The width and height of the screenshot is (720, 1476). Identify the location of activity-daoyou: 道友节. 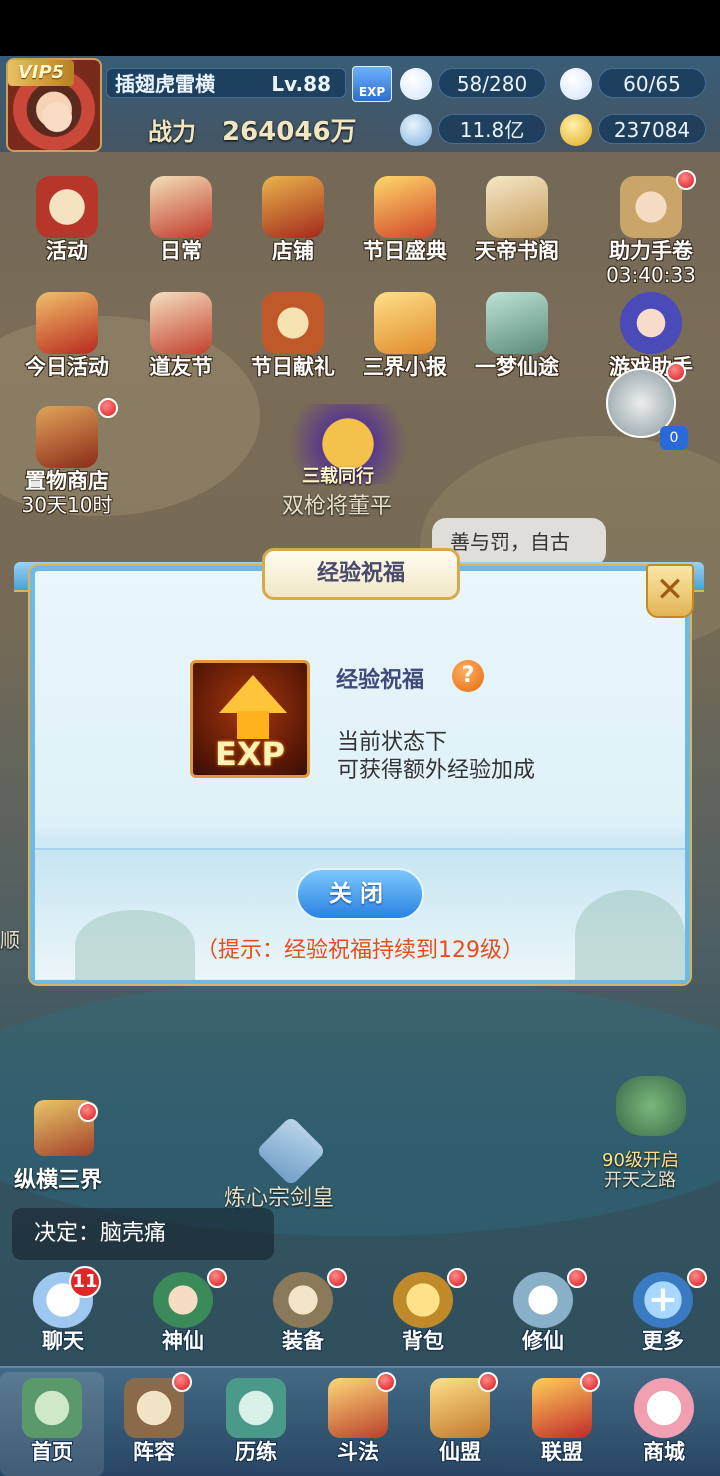
(181, 336).